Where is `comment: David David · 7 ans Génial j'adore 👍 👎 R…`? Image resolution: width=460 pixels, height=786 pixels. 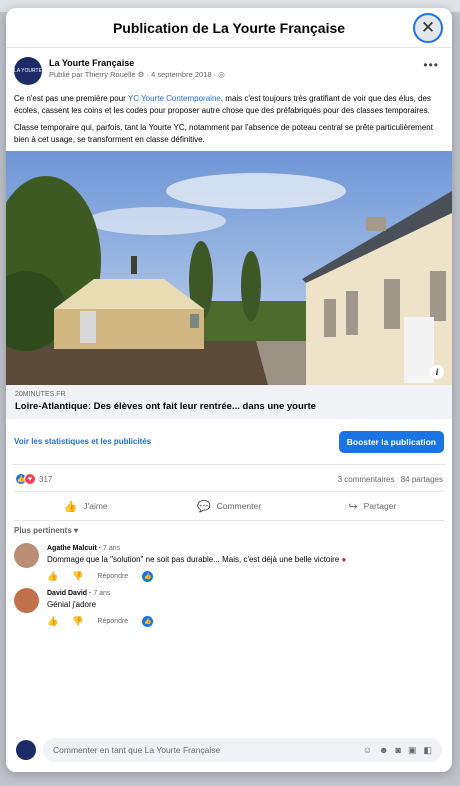
comment: David David · 7 ans Génial j'adore 👍 👎 R… is located at coordinates (229, 607).